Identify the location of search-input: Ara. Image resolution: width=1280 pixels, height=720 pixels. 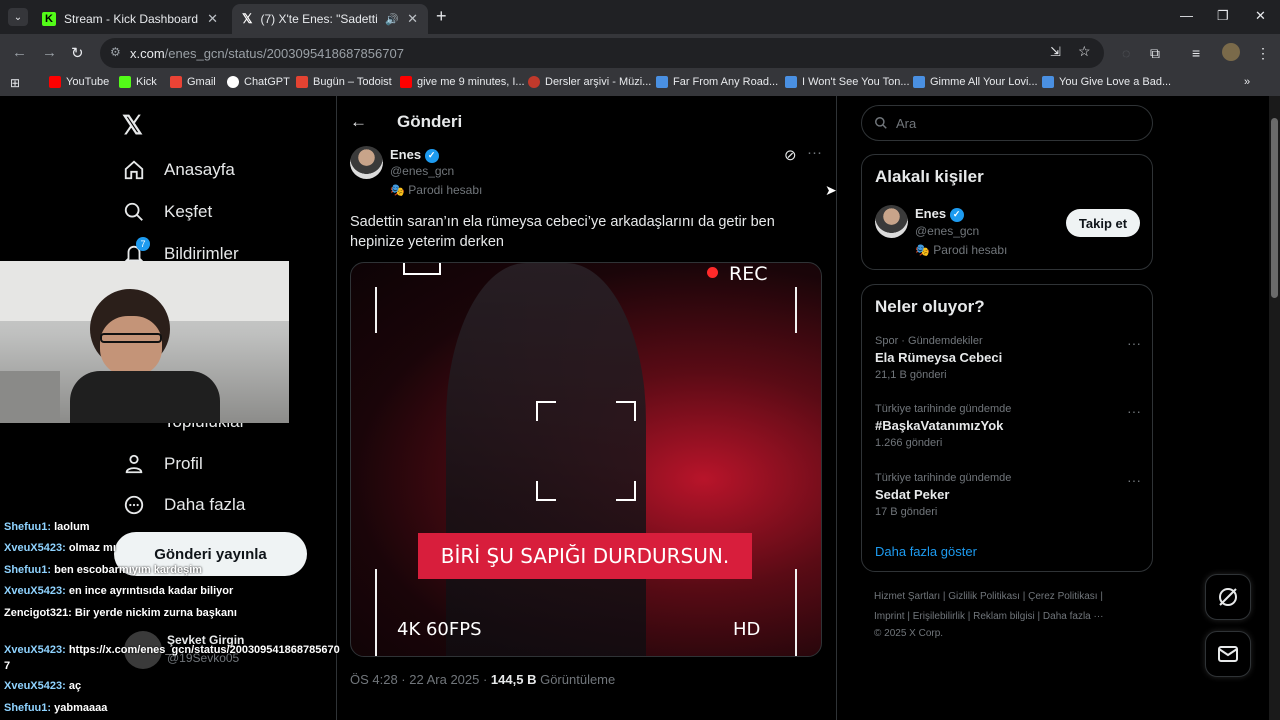
(1007, 123).